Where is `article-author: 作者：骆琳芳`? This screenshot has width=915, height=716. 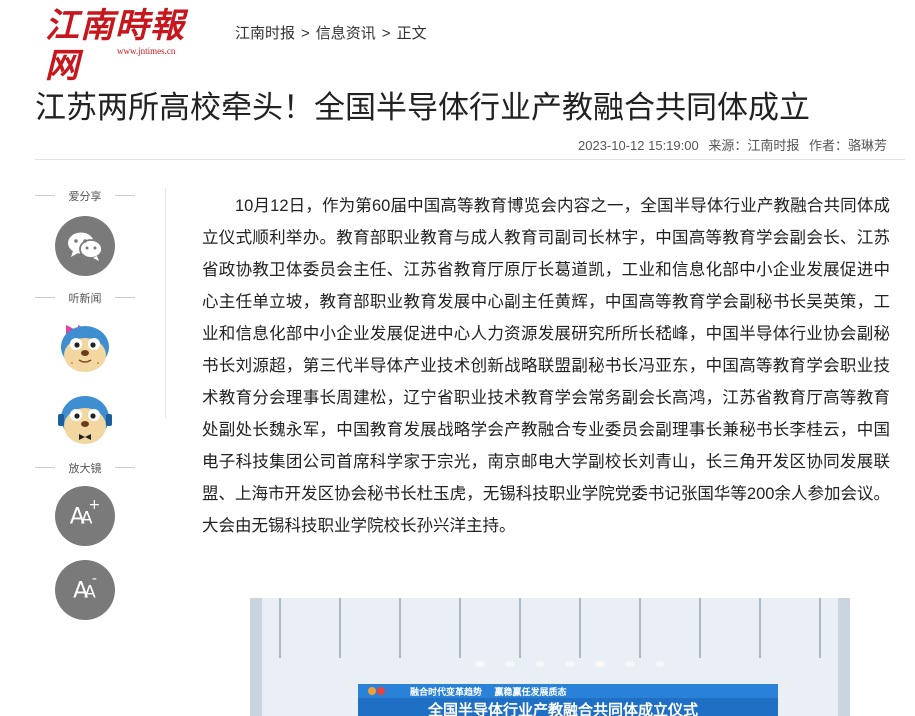
article-author: 作者：骆琳芳 is located at coordinates (847, 145).